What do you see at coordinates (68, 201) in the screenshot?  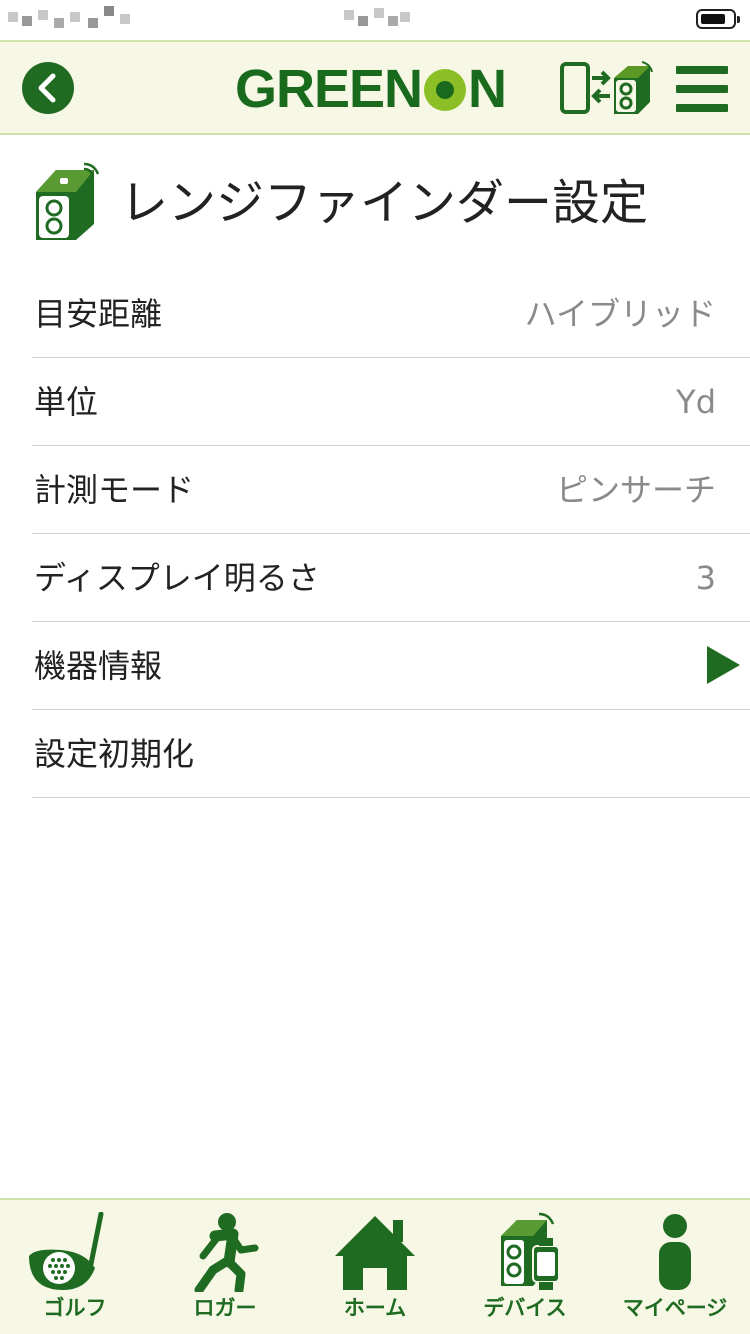 I see `rangefinder-icon` at bounding box center [68, 201].